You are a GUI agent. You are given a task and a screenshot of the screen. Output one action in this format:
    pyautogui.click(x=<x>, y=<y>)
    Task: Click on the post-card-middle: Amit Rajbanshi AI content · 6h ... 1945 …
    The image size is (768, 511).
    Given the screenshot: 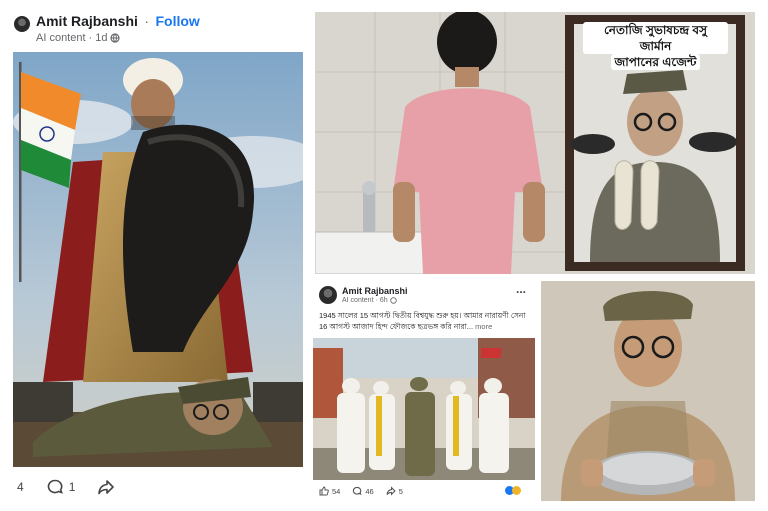 What is the action you would take?
    pyautogui.click(x=424, y=391)
    